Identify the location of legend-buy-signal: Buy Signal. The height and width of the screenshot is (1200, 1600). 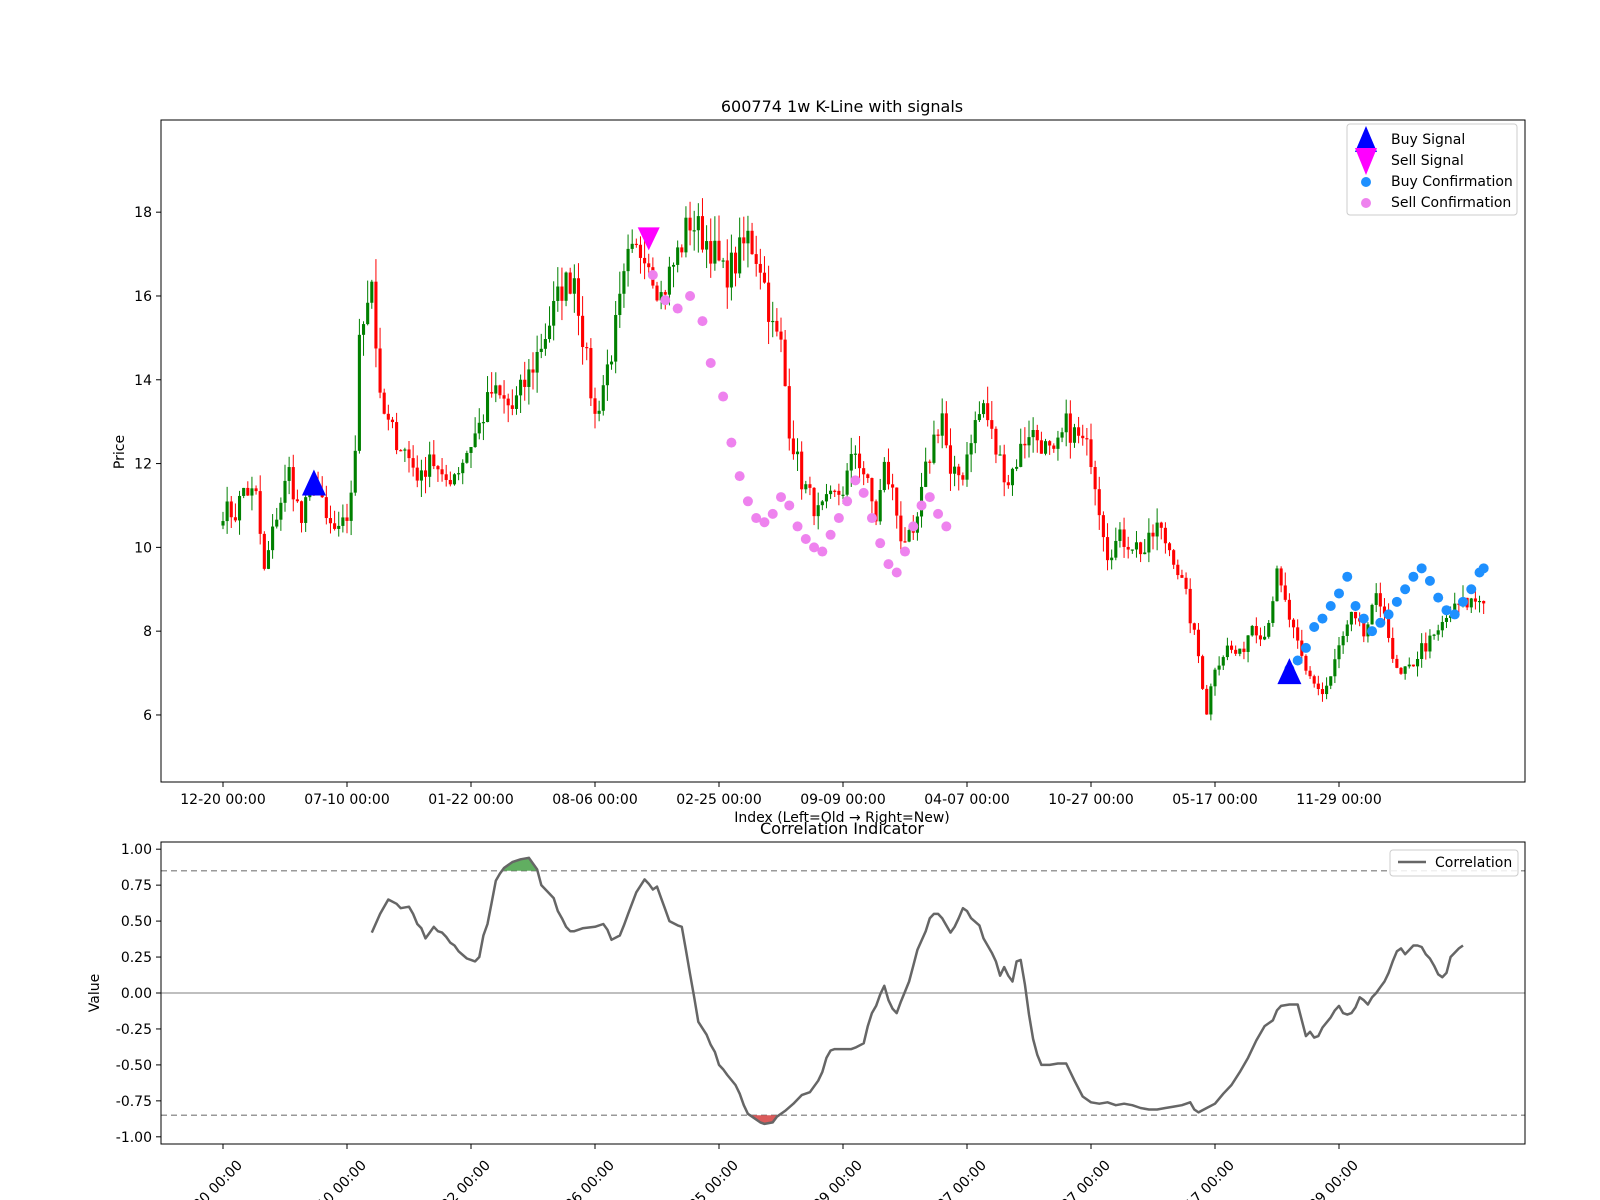
(1428, 140).